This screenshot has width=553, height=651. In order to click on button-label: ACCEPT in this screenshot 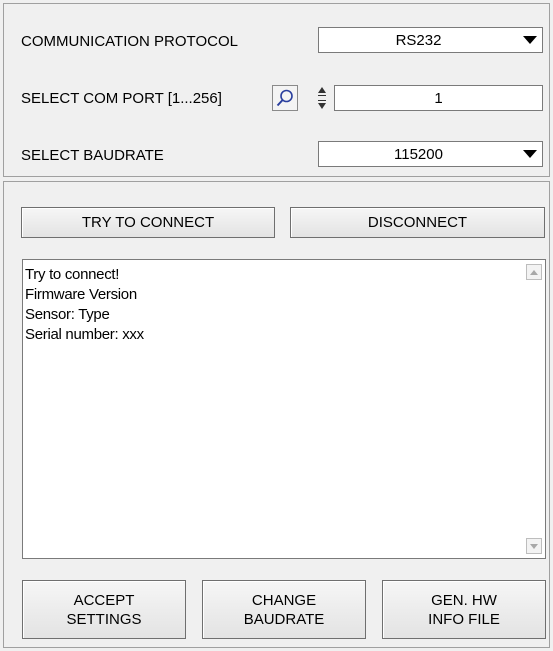, I will do `click(104, 600)`.